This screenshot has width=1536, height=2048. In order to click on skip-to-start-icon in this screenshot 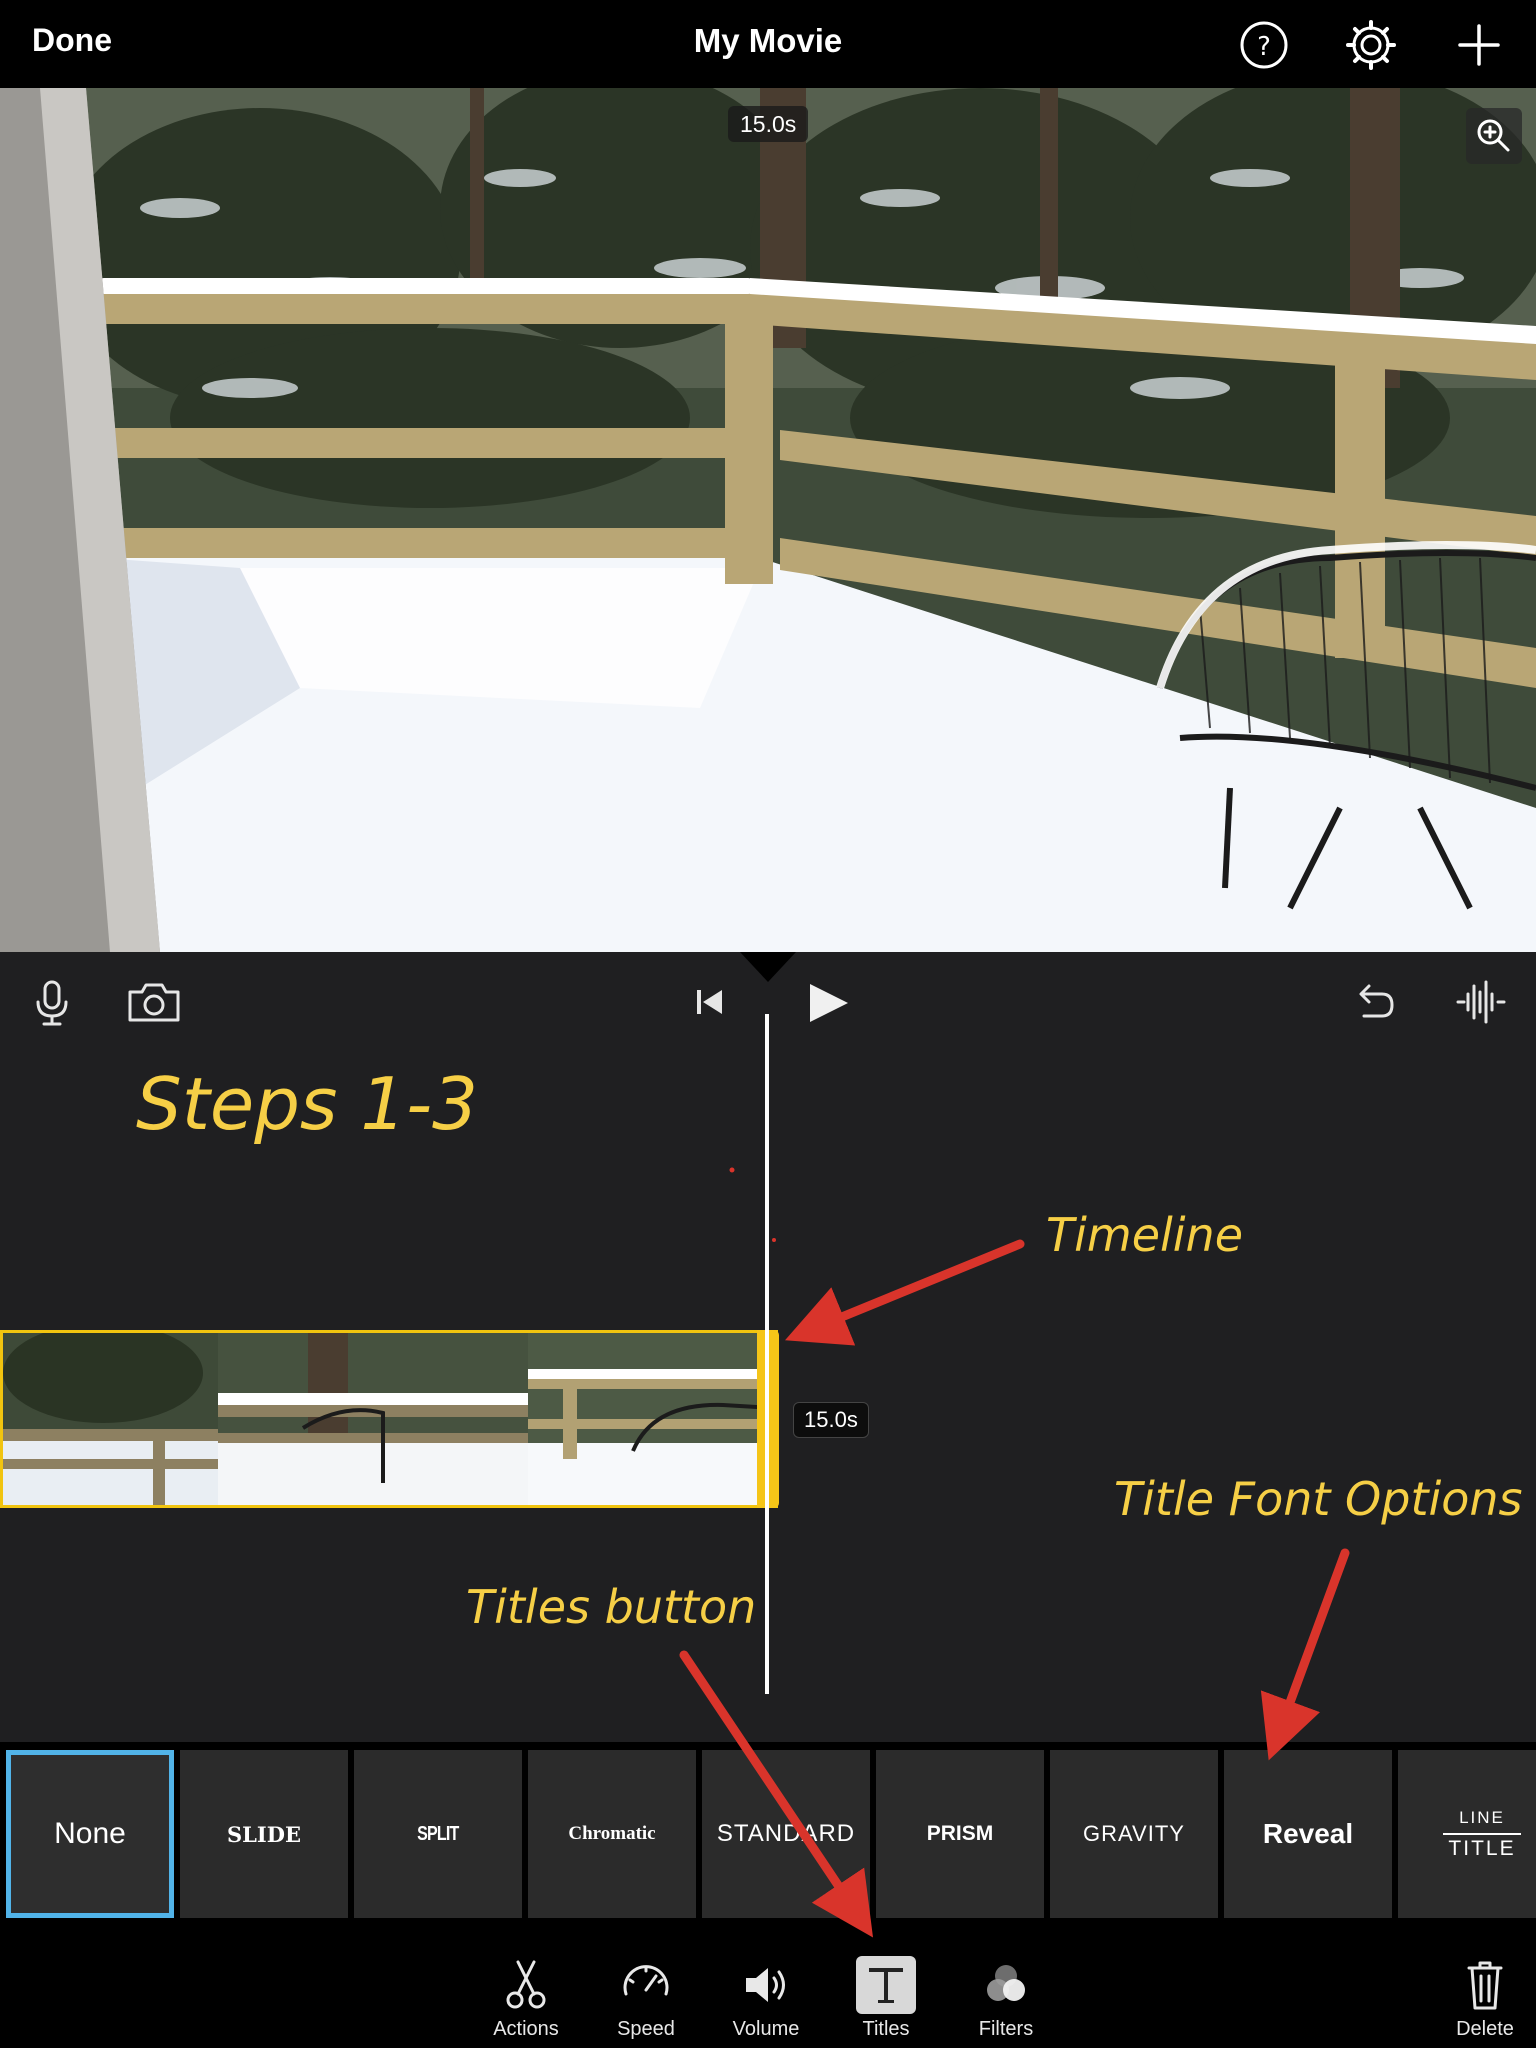, I will do `click(710, 1002)`.